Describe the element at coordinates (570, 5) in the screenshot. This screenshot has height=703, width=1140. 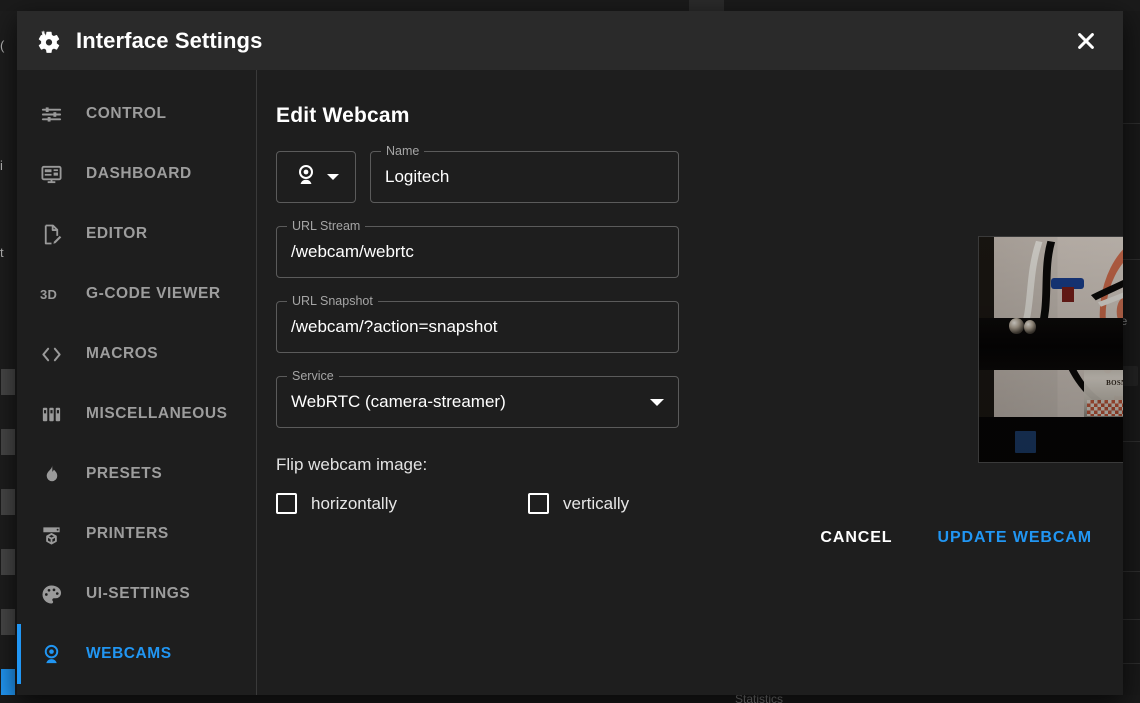
I see `backdrop-topbar` at that location.